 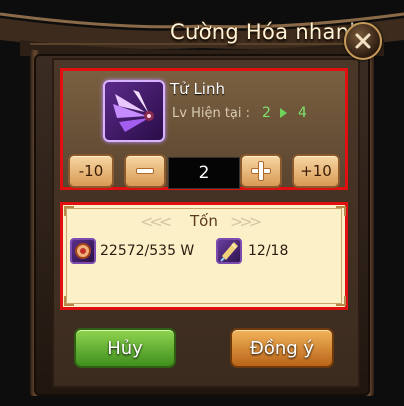 I want to click on minus-10-button: -10, so click(x=91, y=171).